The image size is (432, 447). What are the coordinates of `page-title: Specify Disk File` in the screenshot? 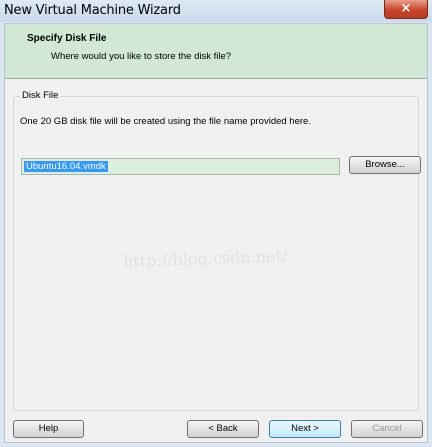 It's located at (67, 38).